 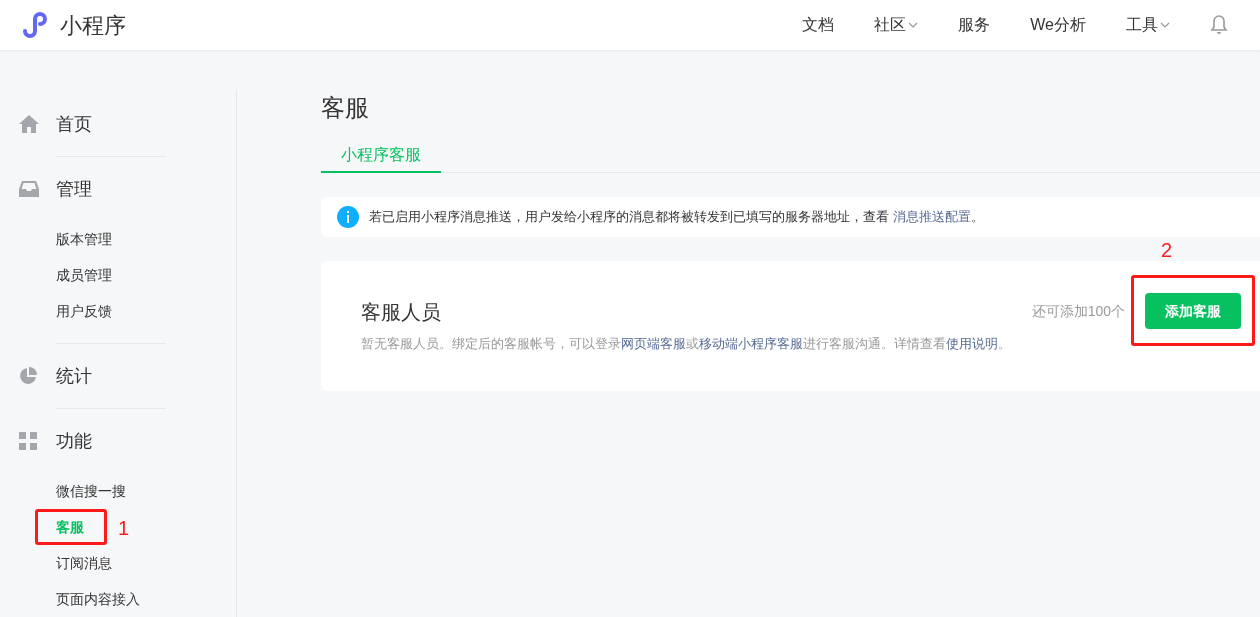 What do you see at coordinates (84, 563) in the screenshot?
I see `sidebar-item: 订阅消息` at bounding box center [84, 563].